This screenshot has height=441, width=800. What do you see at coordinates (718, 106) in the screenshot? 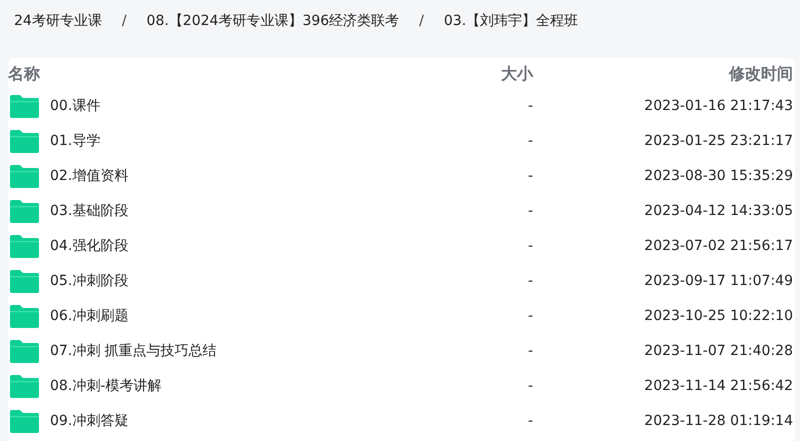
I see `modified-time-cell: 2023-01-16 21:17:43` at bounding box center [718, 106].